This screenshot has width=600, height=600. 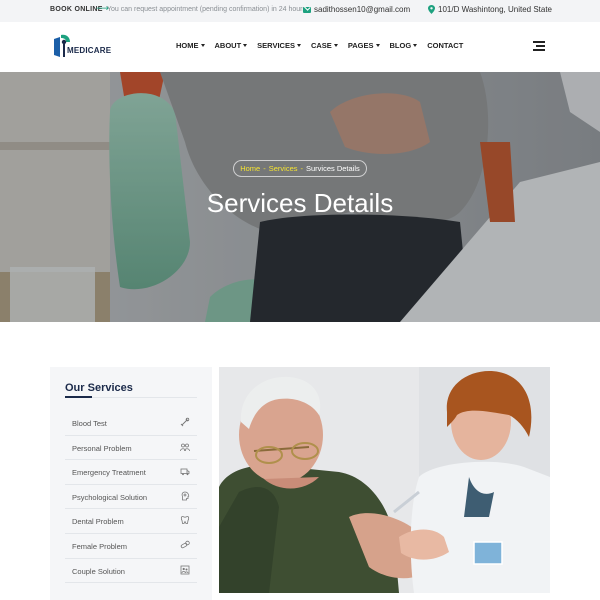 I want to click on envelope-icon, so click(x=307, y=10).